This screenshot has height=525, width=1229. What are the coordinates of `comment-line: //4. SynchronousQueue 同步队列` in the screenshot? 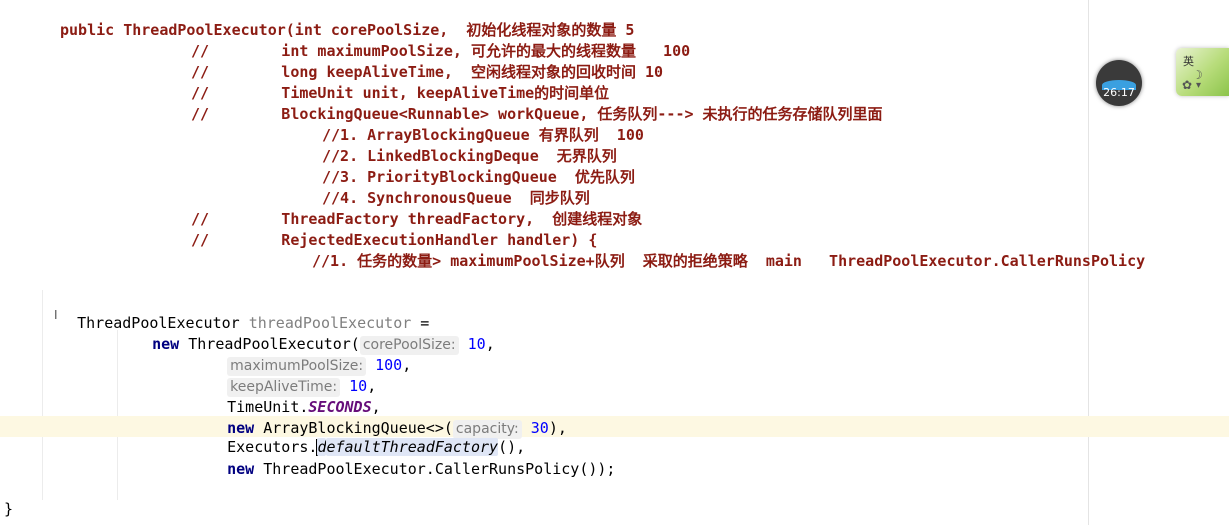 It's located at (456, 198).